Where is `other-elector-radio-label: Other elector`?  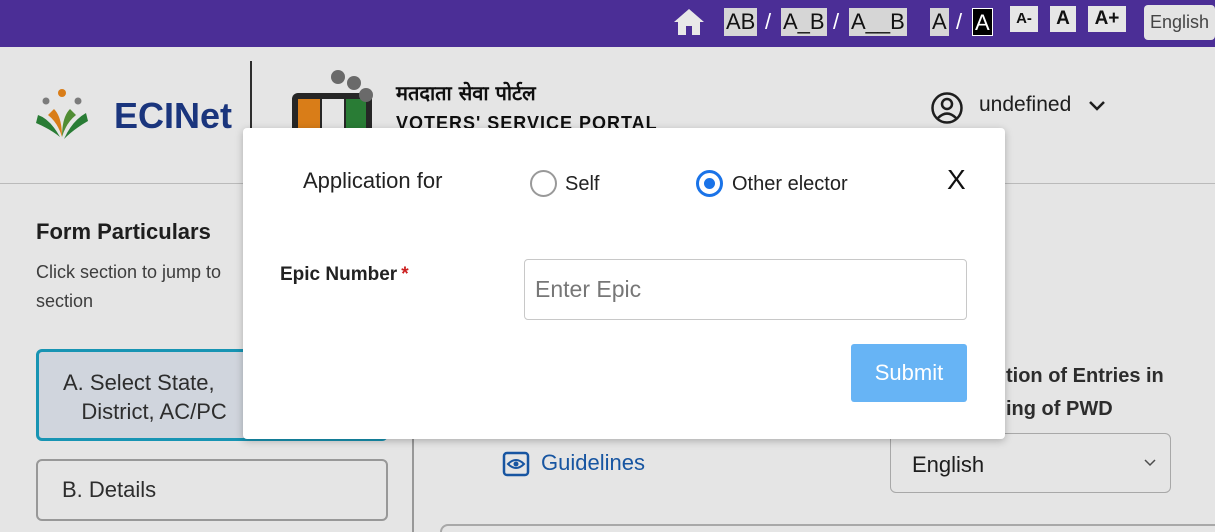
other-elector-radio-label: Other elector is located at coordinates (790, 184).